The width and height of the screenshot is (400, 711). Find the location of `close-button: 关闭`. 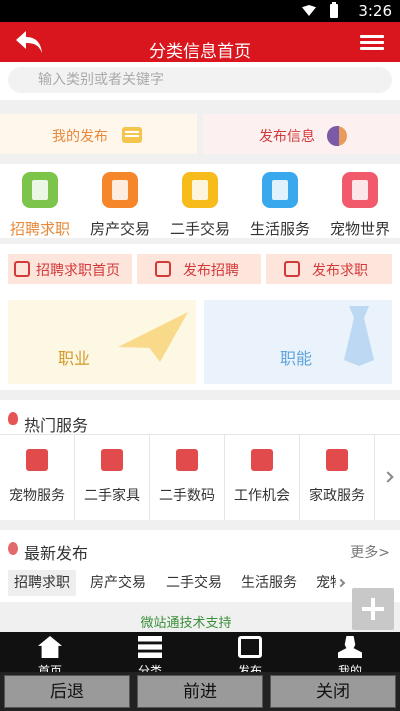

close-button: 关闭 is located at coordinates (333, 691).